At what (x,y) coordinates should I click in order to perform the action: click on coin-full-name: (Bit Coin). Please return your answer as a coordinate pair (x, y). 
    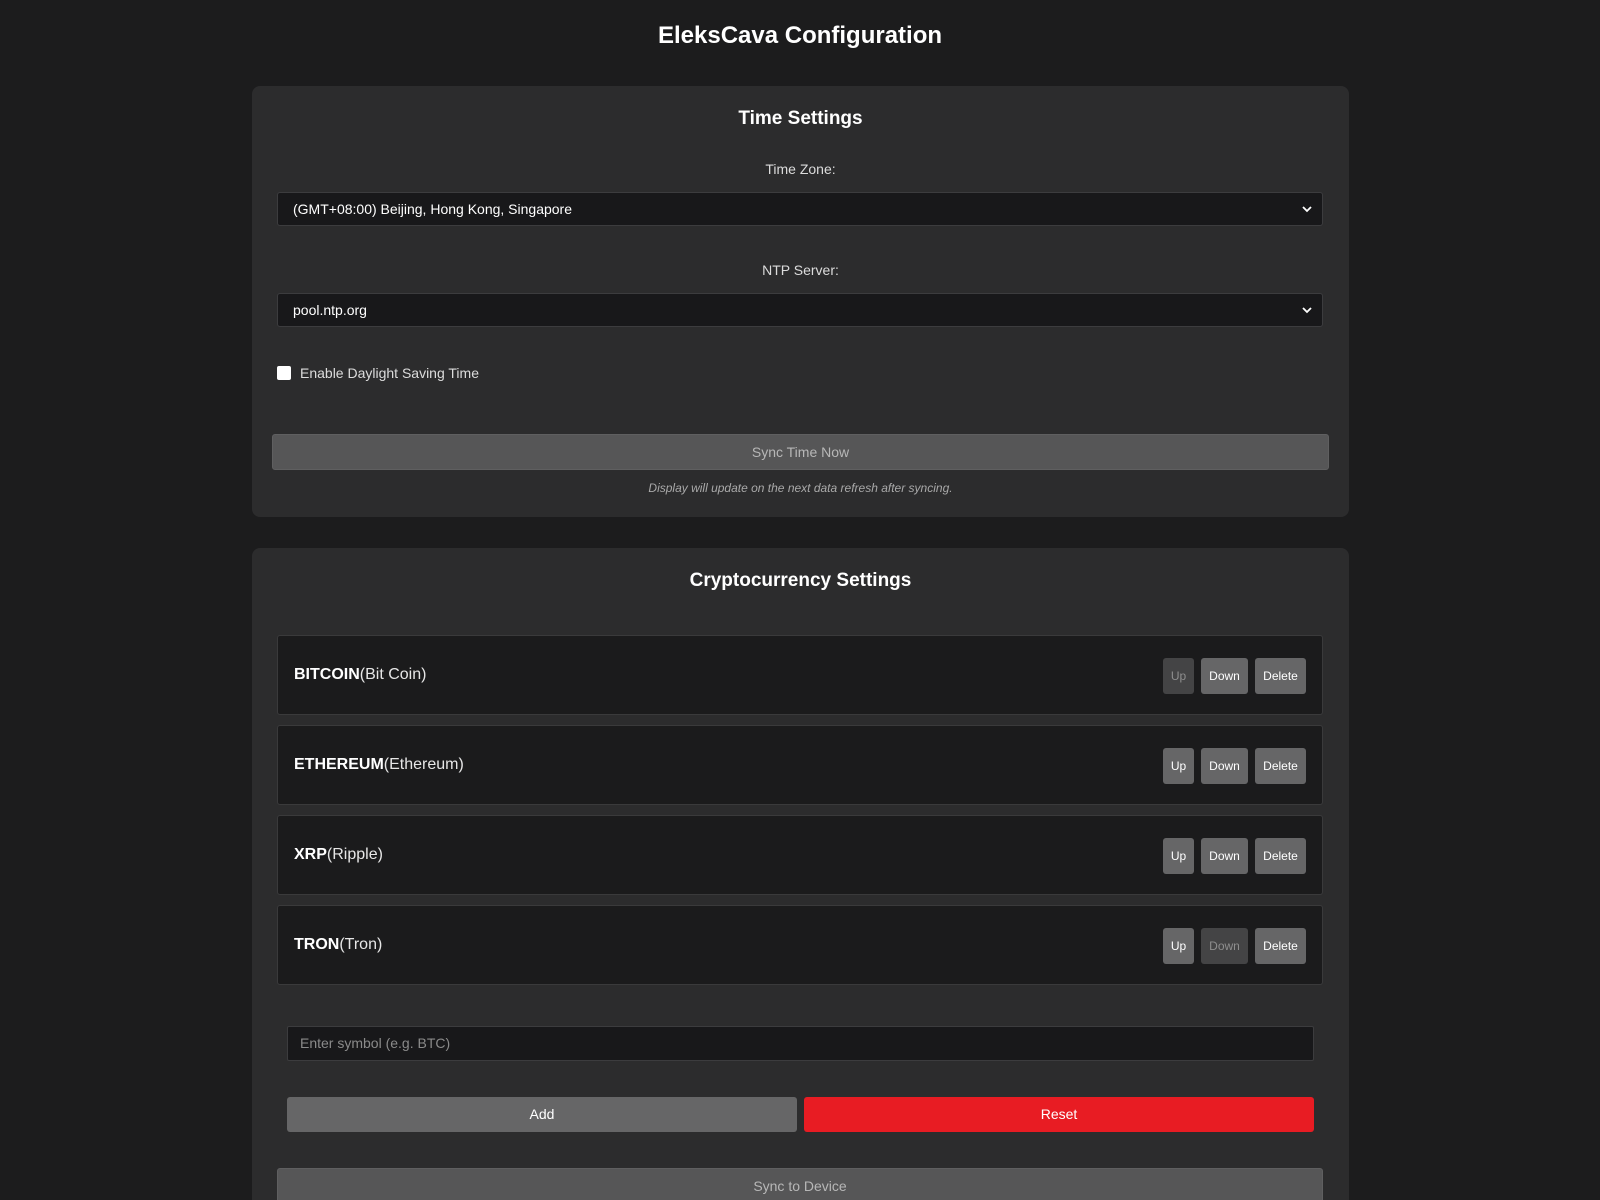
    Looking at the image, I should click on (393, 674).